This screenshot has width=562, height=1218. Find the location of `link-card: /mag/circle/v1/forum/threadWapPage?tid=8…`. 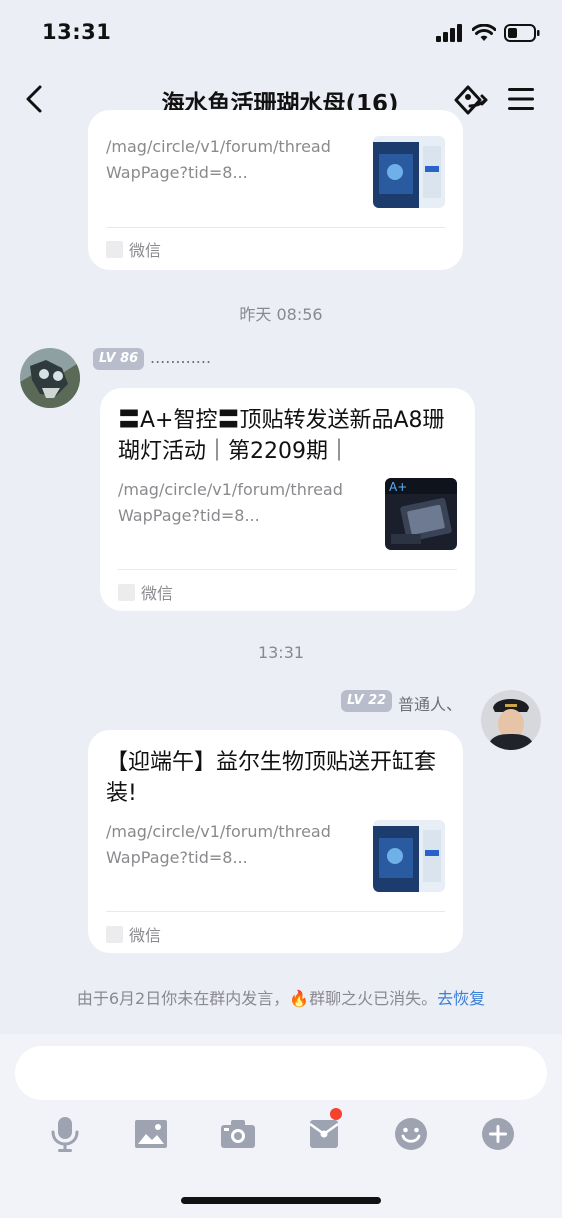

link-card: /mag/circle/v1/forum/threadWapPage?tid=8… is located at coordinates (275, 190).